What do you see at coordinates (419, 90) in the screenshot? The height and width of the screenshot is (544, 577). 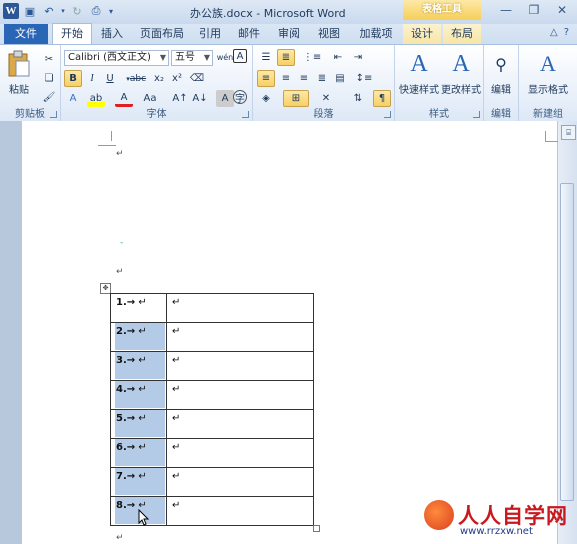 I see `quick-styles-label: 快速样式` at bounding box center [419, 90].